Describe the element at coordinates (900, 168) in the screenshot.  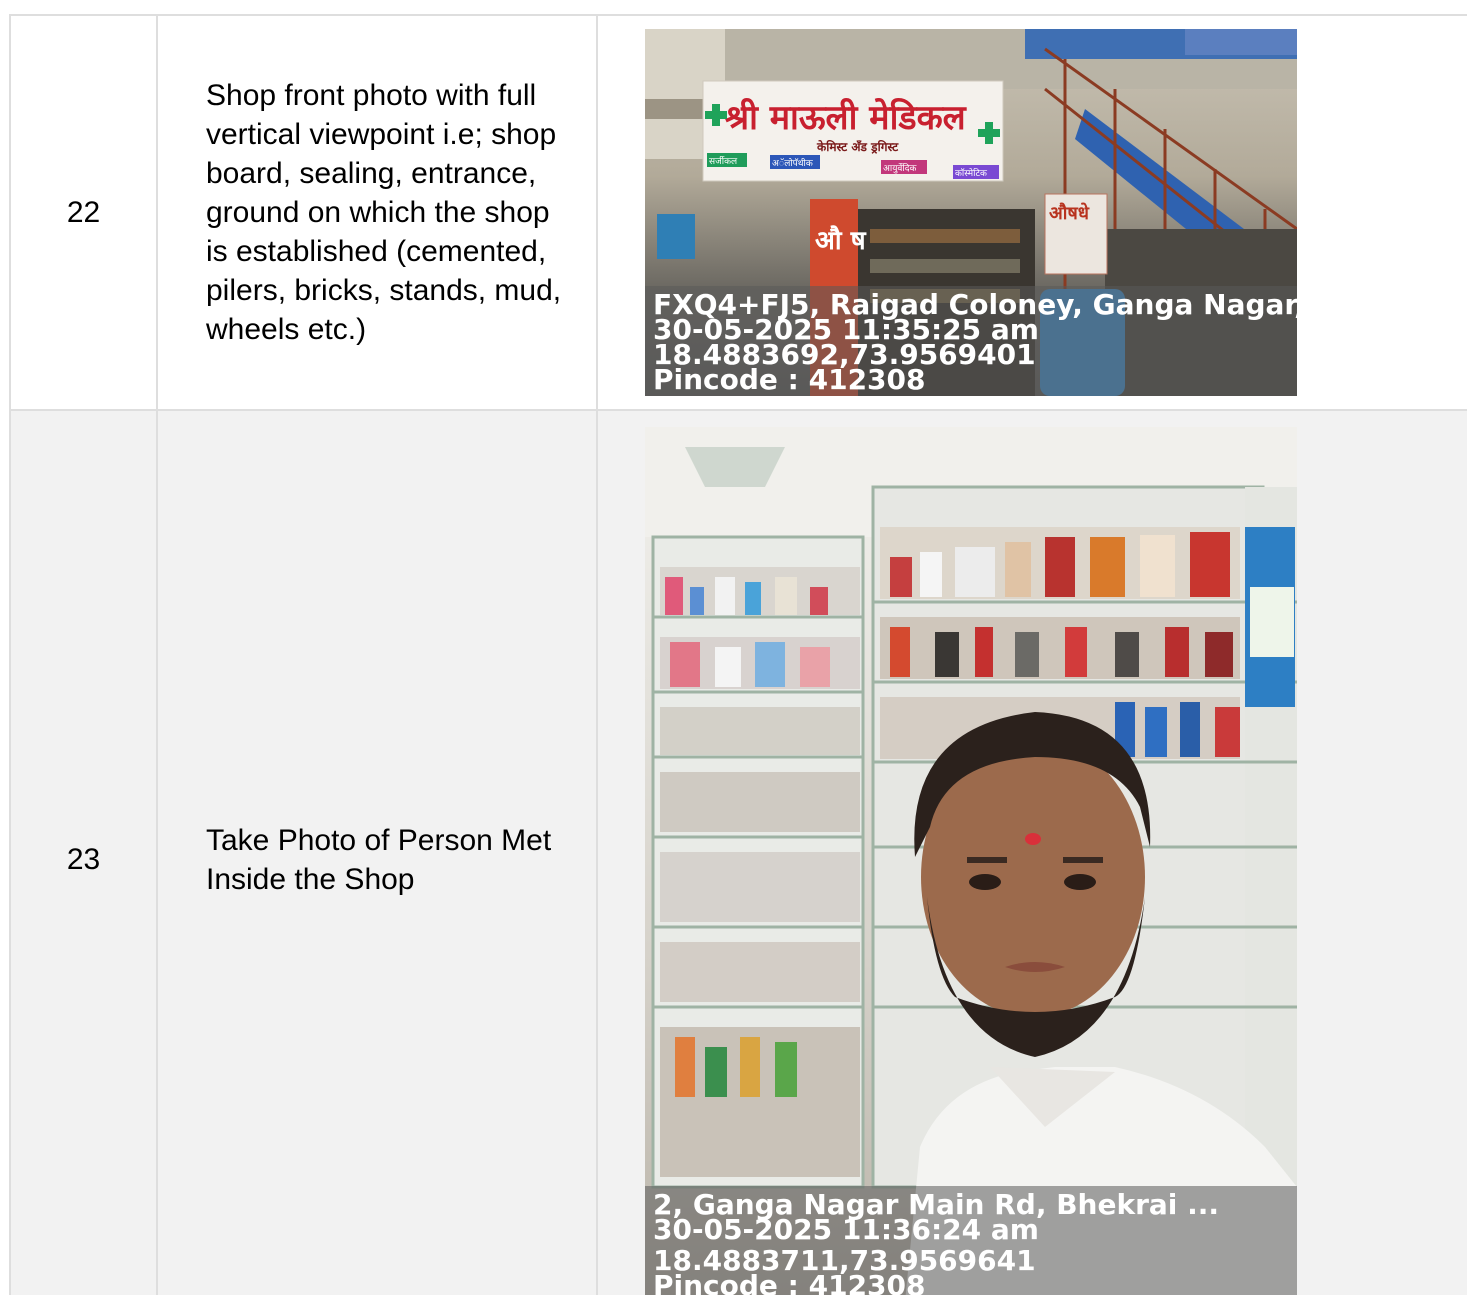
I see `tag-ayurvedic: आयुर्वेदिक` at that location.